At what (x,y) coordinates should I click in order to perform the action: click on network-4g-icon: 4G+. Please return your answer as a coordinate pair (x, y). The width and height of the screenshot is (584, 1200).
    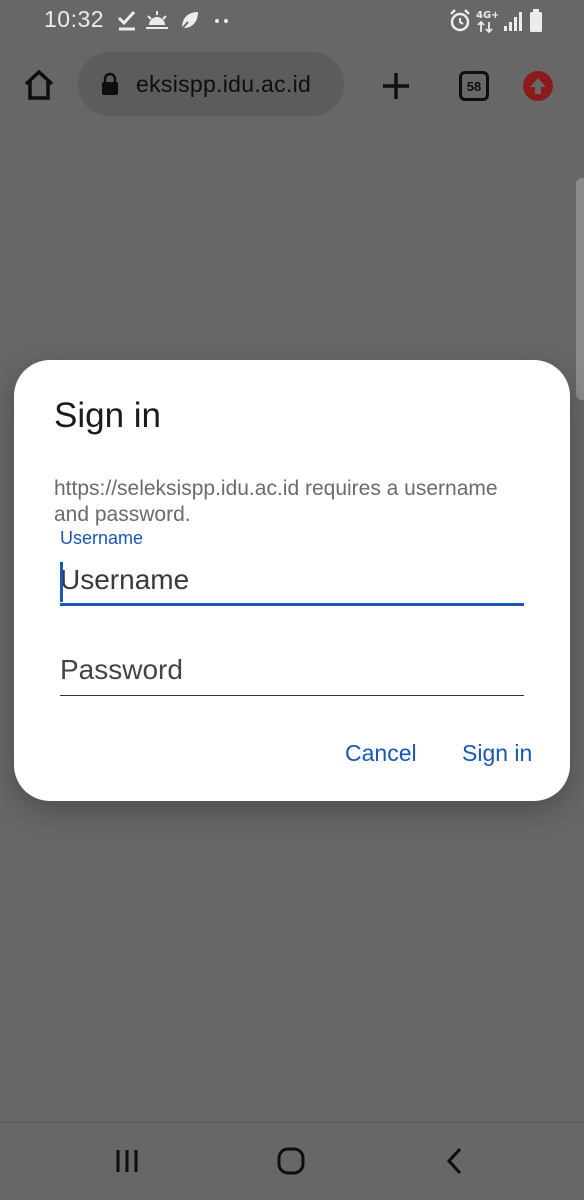
    Looking at the image, I should click on (487, 22).